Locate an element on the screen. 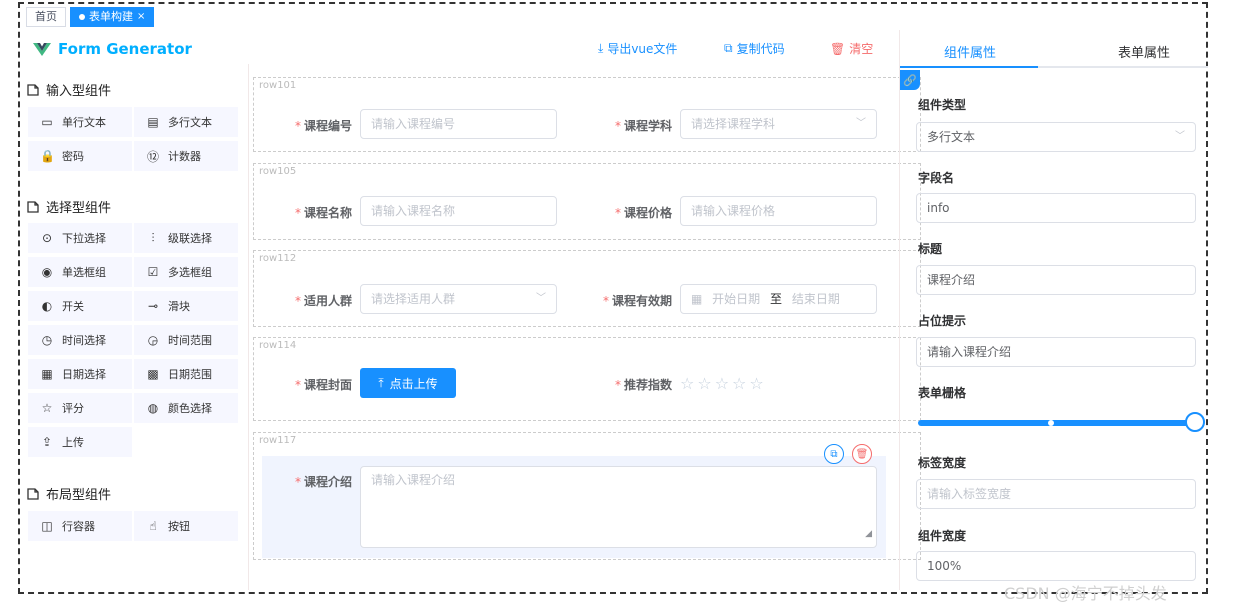 The height and width of the screenshot is (612, 1236). copy-item-icon: ⧉ is located at coordinates (834, 454).